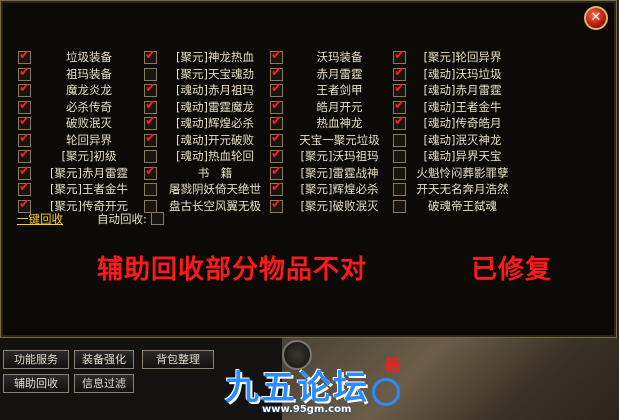 The width and height of the screenshot is (619, 420). I want to click on logo-url: www.95gm.com, so click(307, 409).